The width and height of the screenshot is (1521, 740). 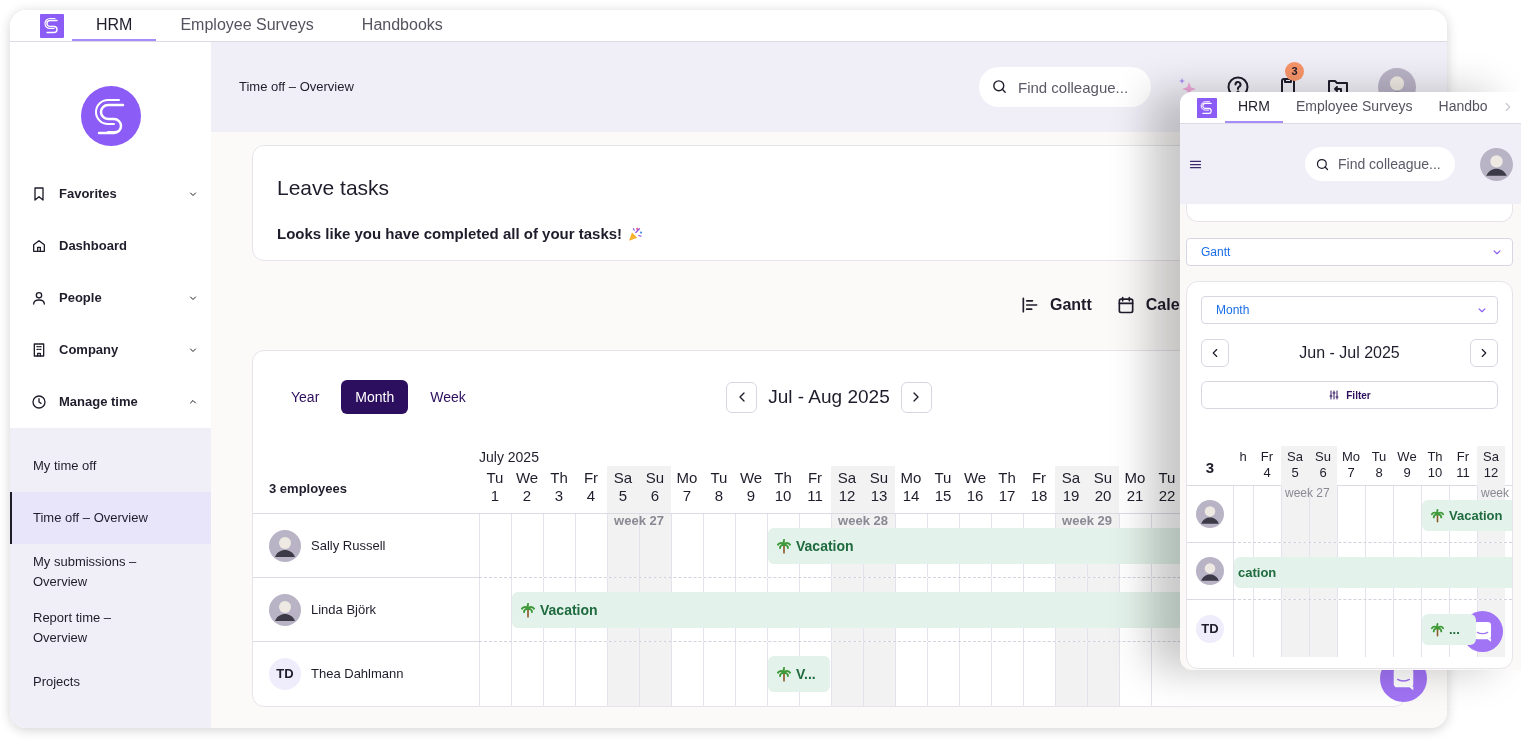 I want to click on day-label: Su 20, so click(x=1103, y=489).